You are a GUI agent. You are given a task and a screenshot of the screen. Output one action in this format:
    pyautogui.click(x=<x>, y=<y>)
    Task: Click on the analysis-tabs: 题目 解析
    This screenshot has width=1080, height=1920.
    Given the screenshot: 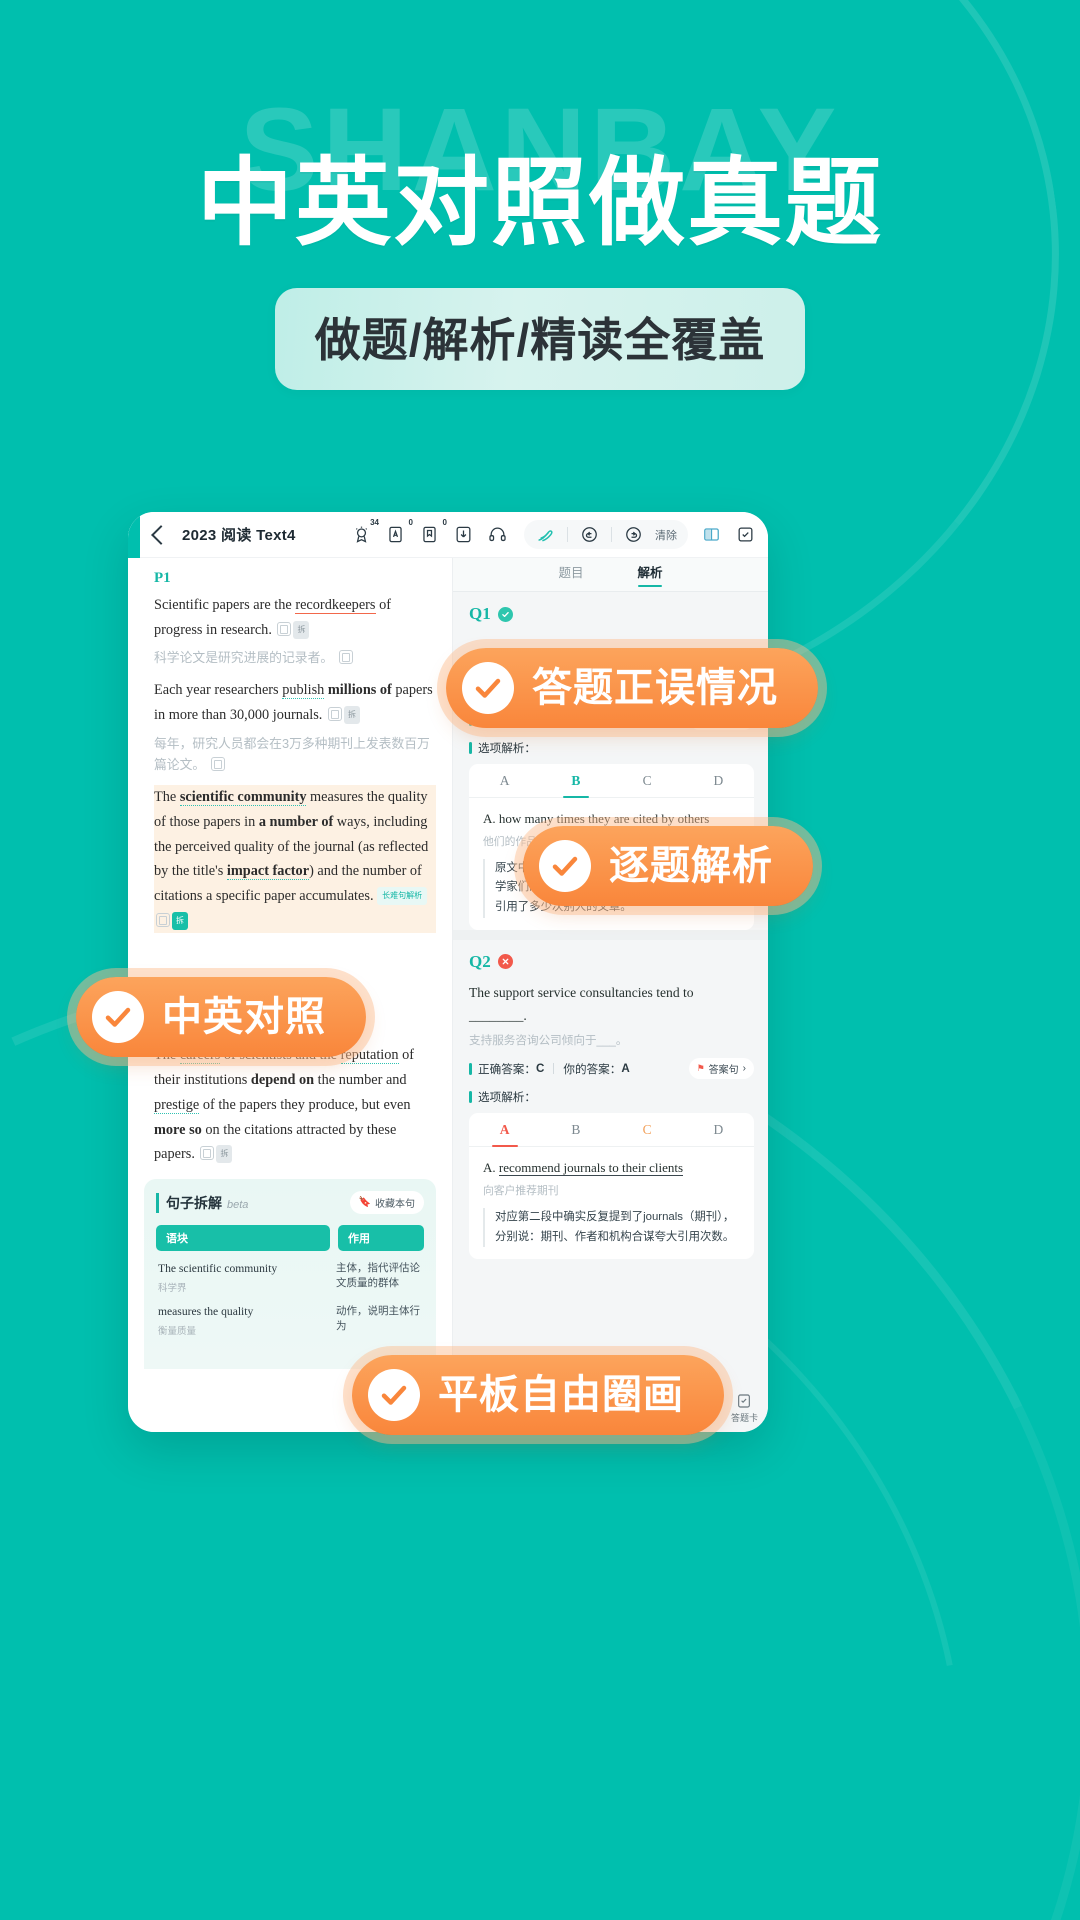 What is the action you would take?
    pyautogui.click(x=610, y=575)
    